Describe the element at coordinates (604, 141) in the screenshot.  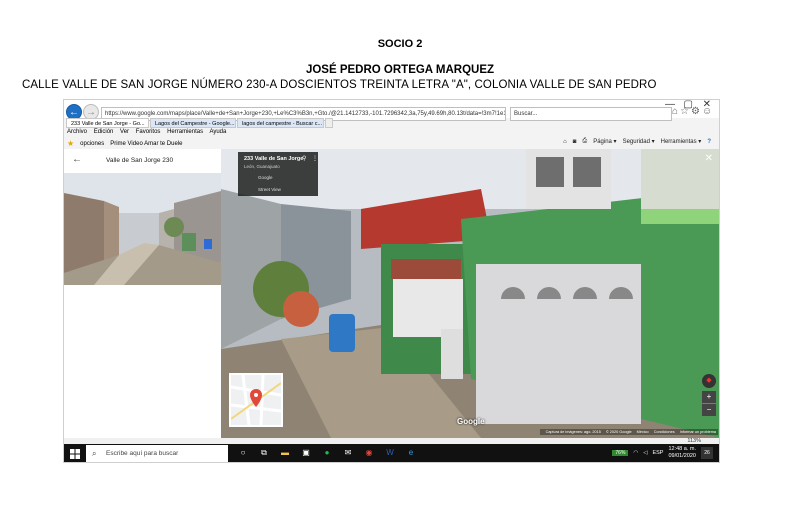
I see `cmd-pagina: Página ▾` at that location.